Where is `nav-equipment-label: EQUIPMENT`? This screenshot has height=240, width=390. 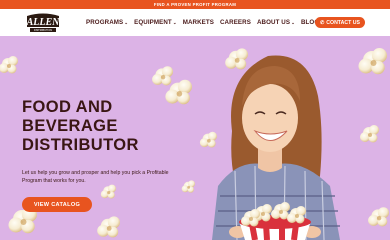 nav-equipment-label: EQUIPMENT is located at coordinates (153, 22).